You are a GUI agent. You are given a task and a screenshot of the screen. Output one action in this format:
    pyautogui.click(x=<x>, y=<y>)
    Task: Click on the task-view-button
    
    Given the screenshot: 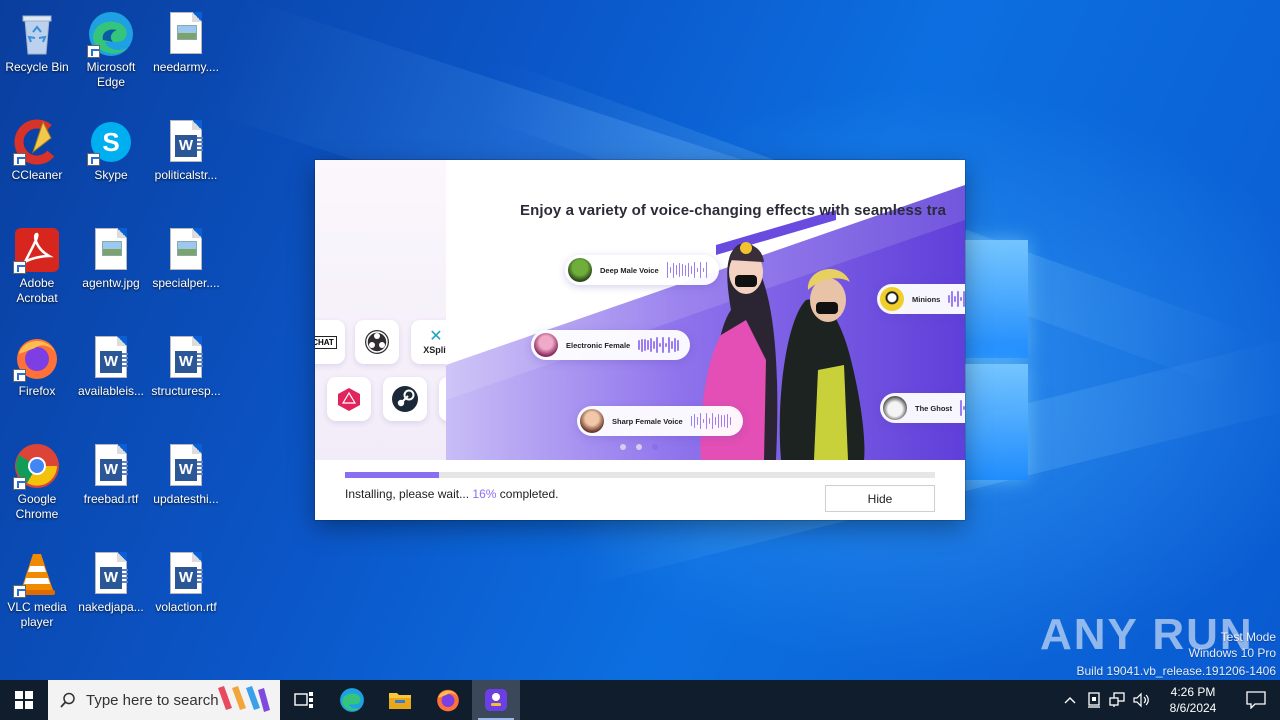 What is the action you would take?
    pyautogui.click(x=304, y=700)
    